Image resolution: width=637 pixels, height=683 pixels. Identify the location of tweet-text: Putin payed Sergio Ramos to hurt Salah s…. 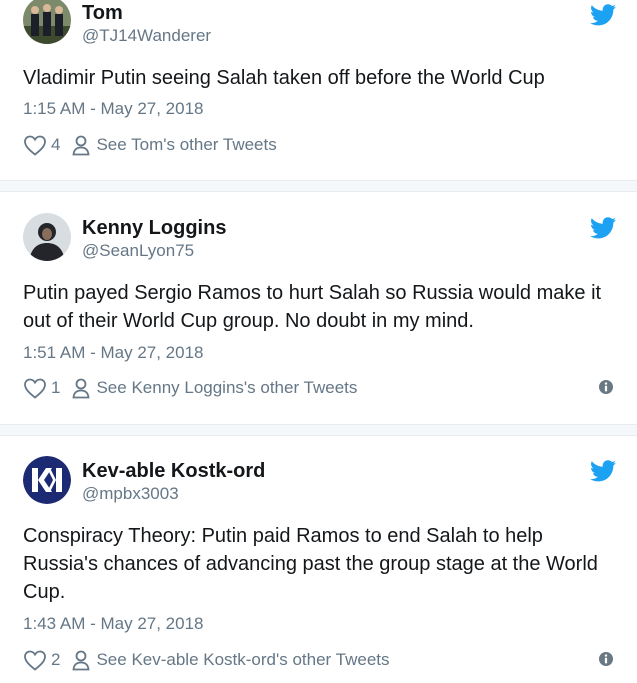
(312, 307).